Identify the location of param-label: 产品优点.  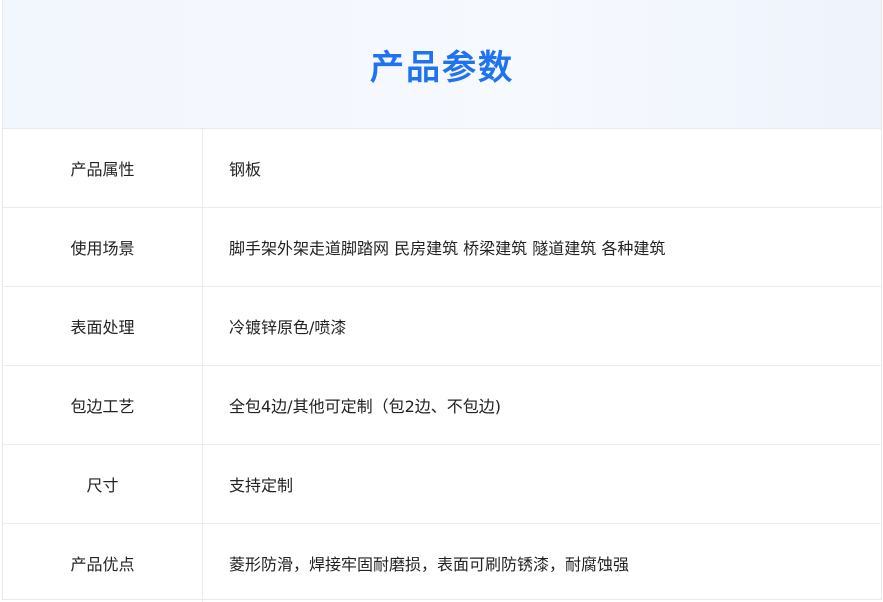
(103, 562).